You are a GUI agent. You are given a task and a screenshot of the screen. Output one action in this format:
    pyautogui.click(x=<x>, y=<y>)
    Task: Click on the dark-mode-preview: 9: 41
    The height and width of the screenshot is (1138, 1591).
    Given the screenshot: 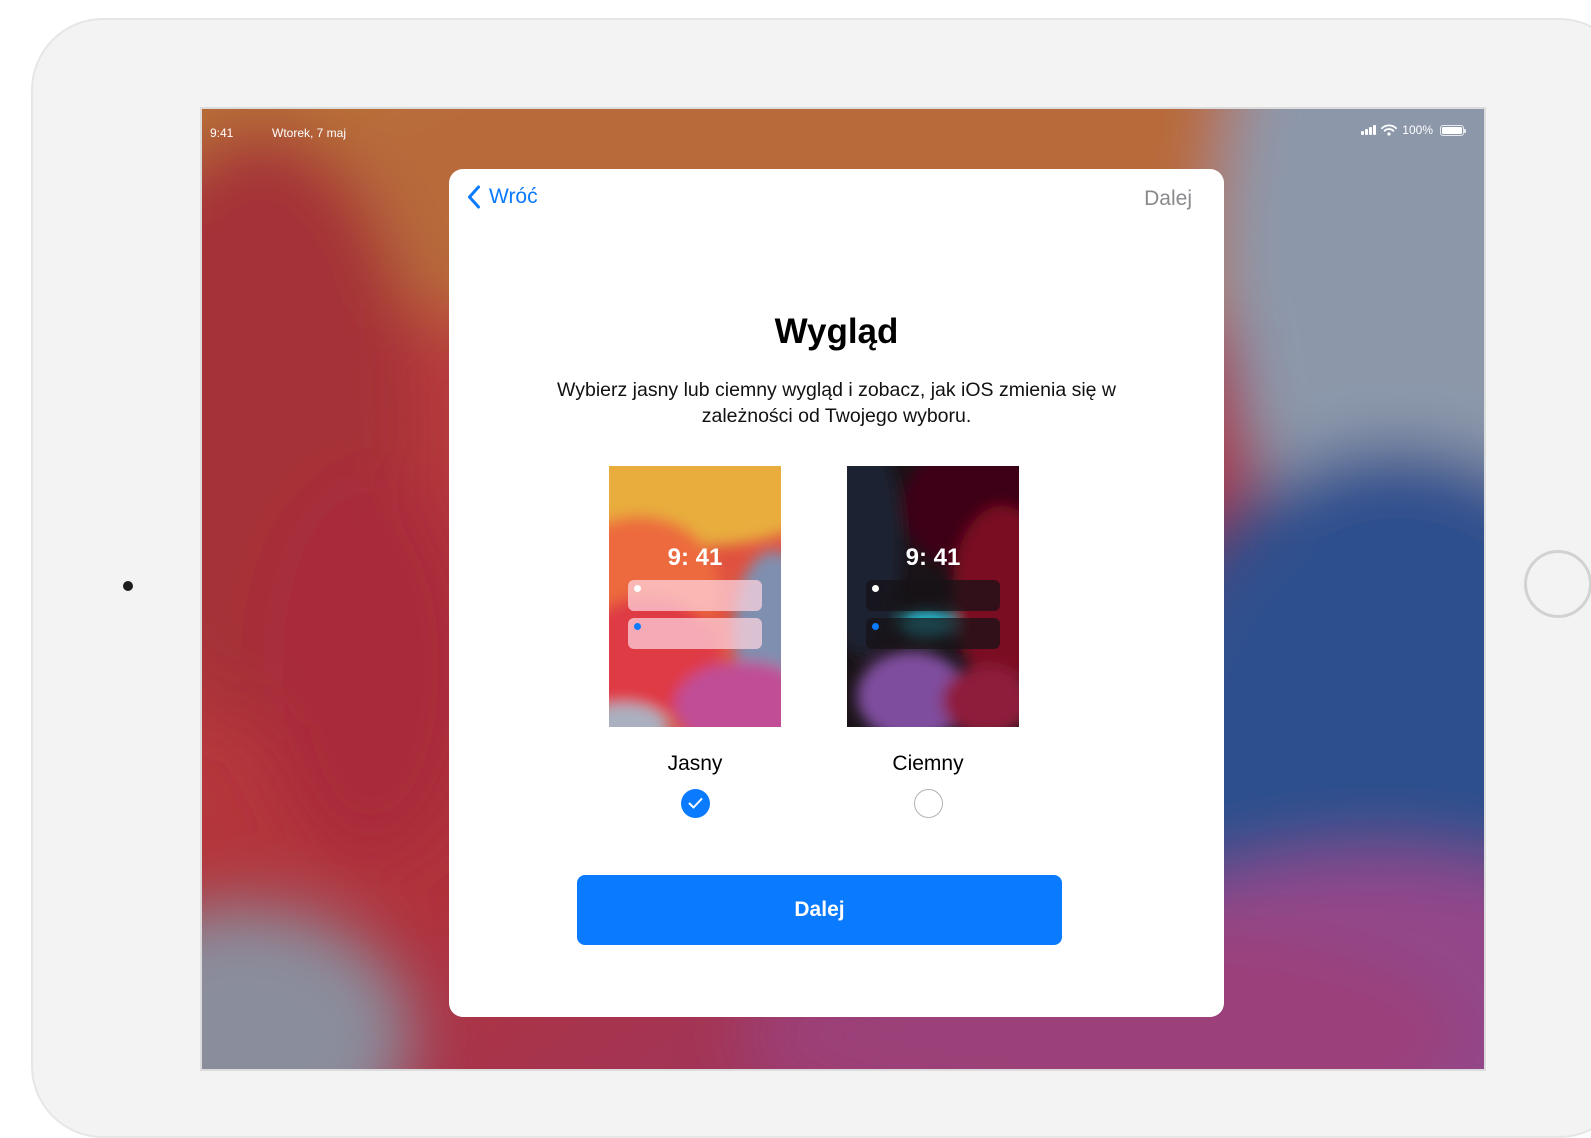 What is the action you would take?
    pyautogui.click(x=933, y=596)
    